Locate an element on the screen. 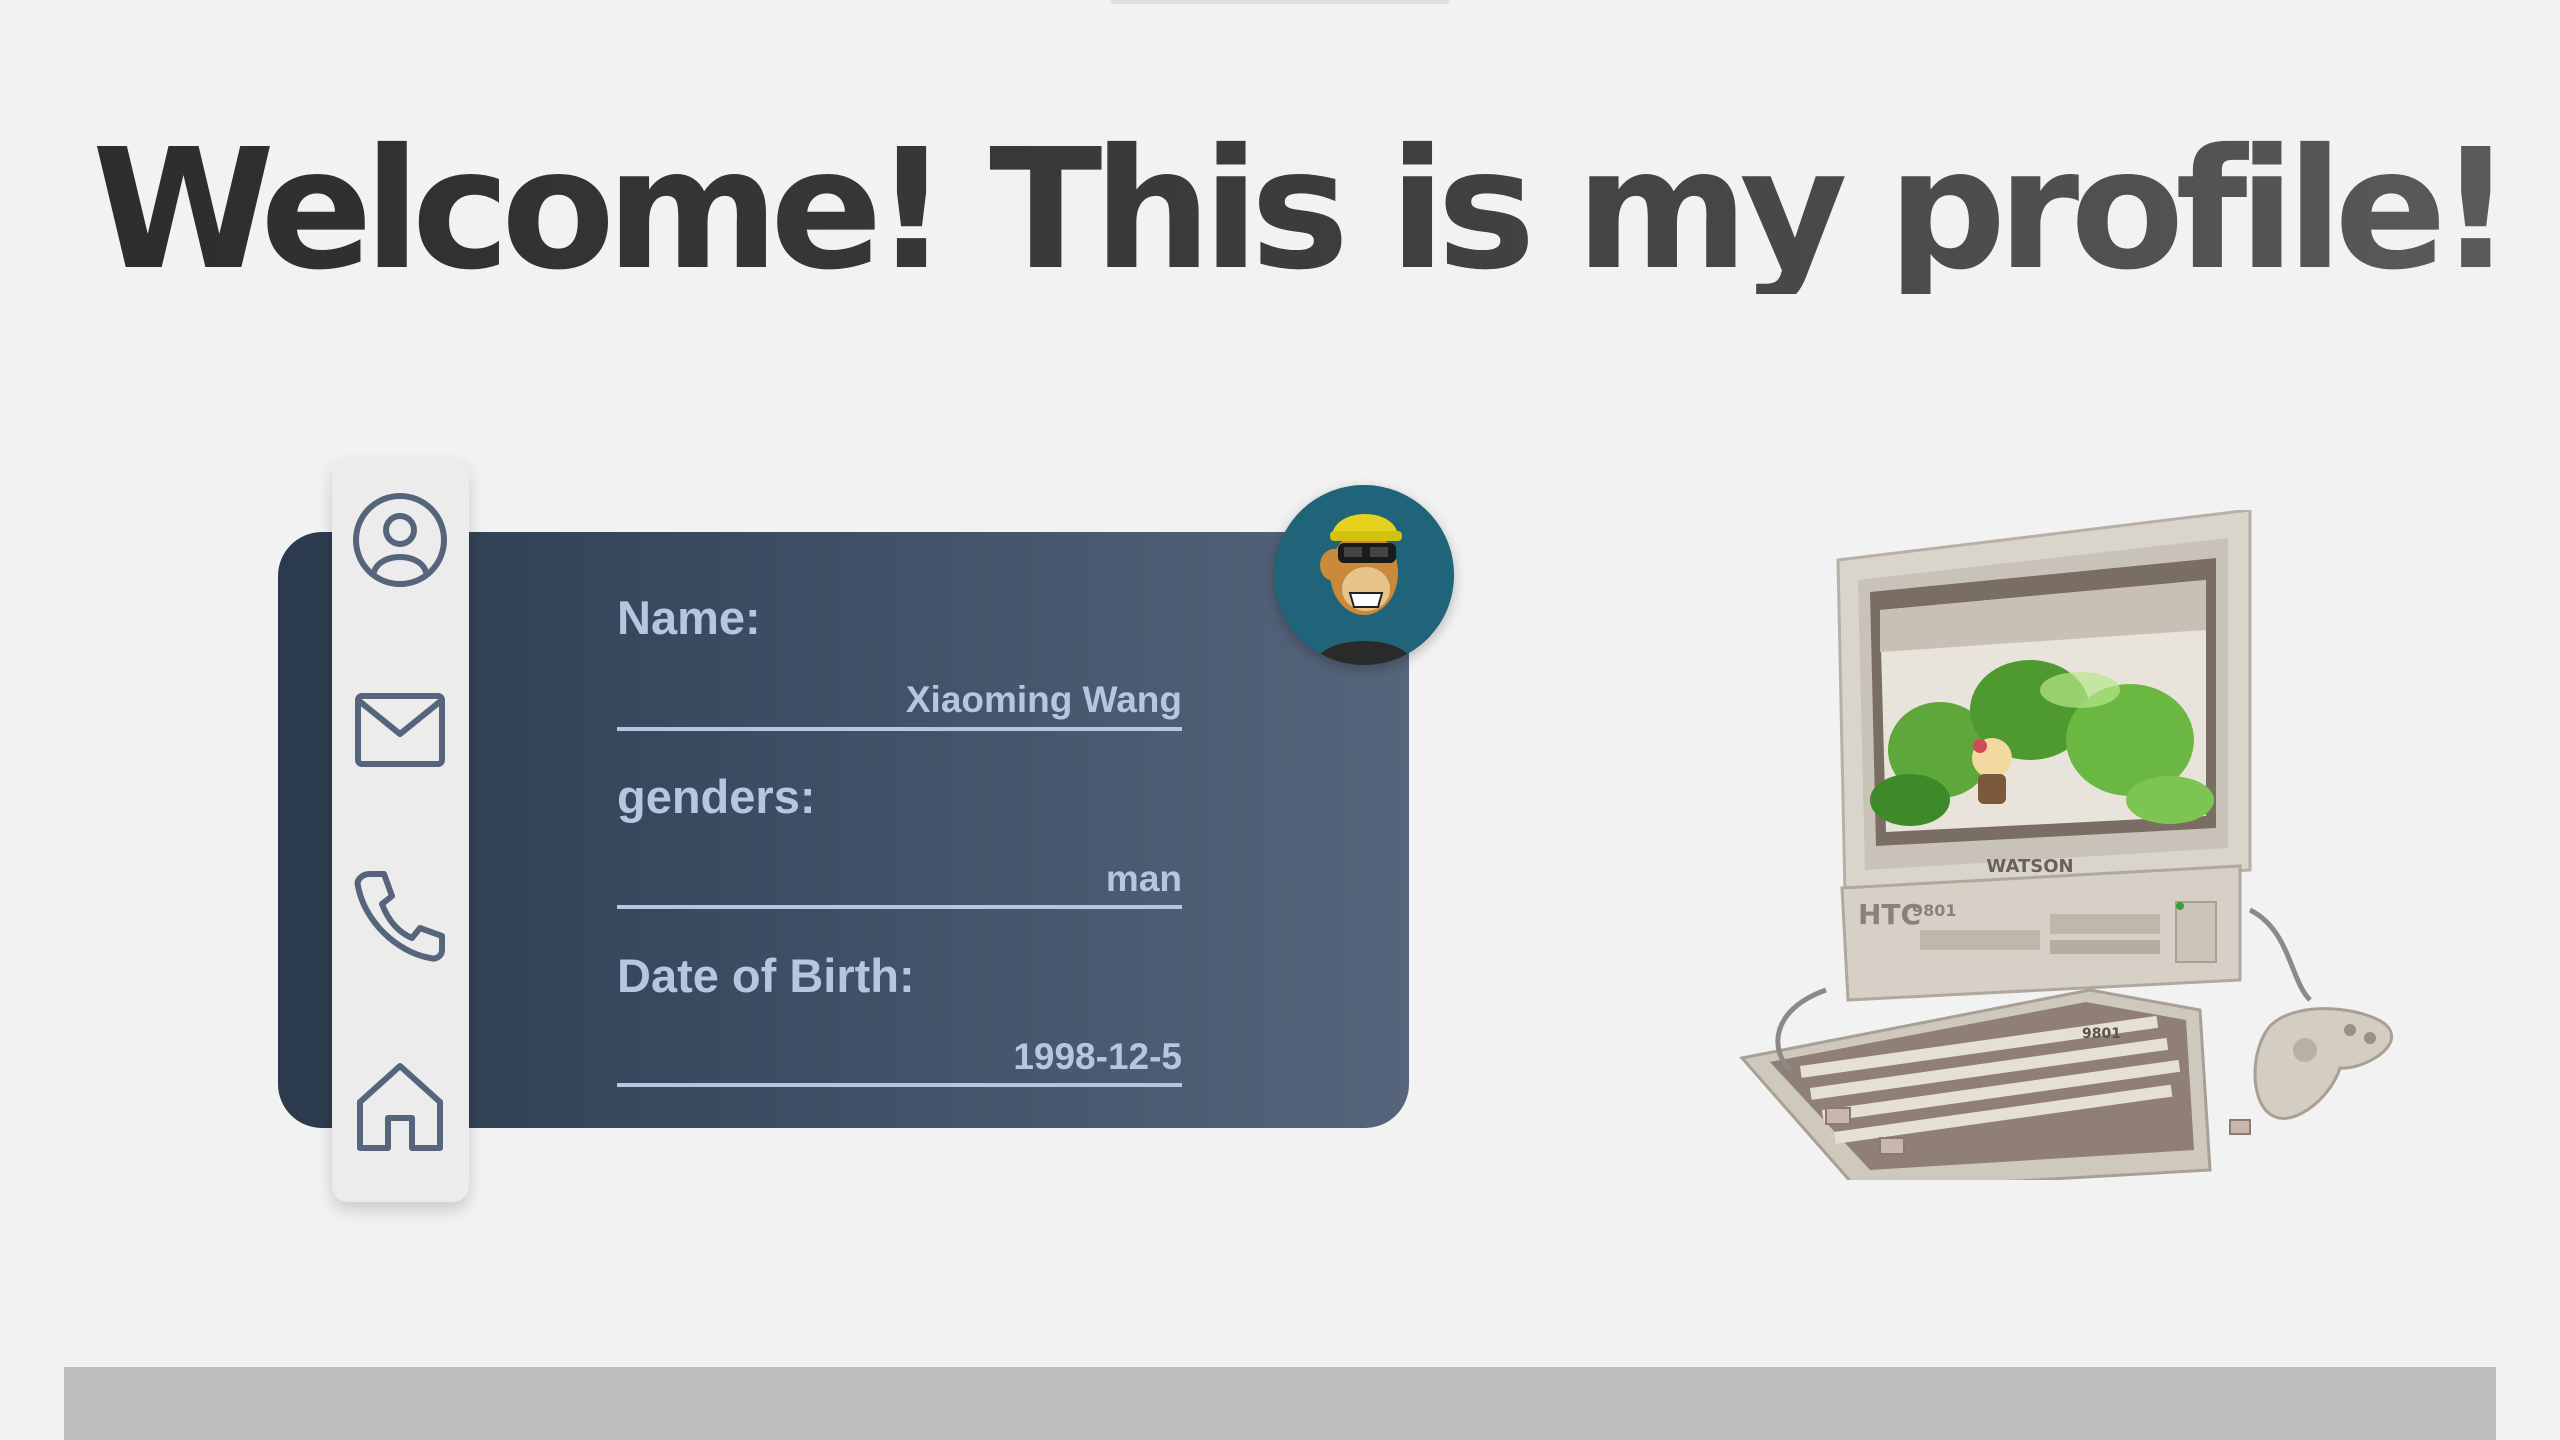 Image resolution: width=2560 pixels, height=1440 pixels. gender-value: man is located at coordinates (1143, 878).